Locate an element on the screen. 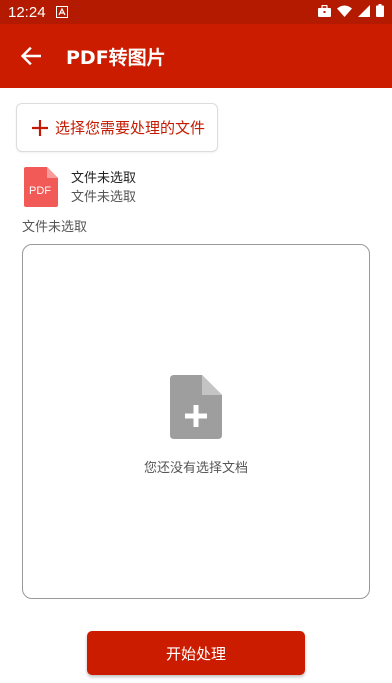 The width and height of the screenshot is (392, 683). battery-icon is located at coordinates (380, 12).